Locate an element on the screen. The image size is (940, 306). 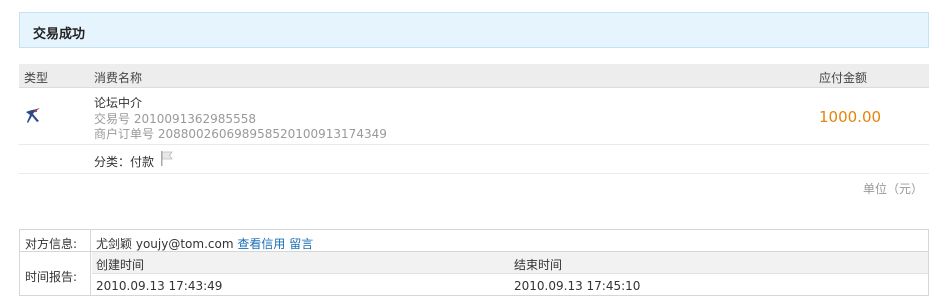
message-link: 留言 is located at coordinates (301, 244).